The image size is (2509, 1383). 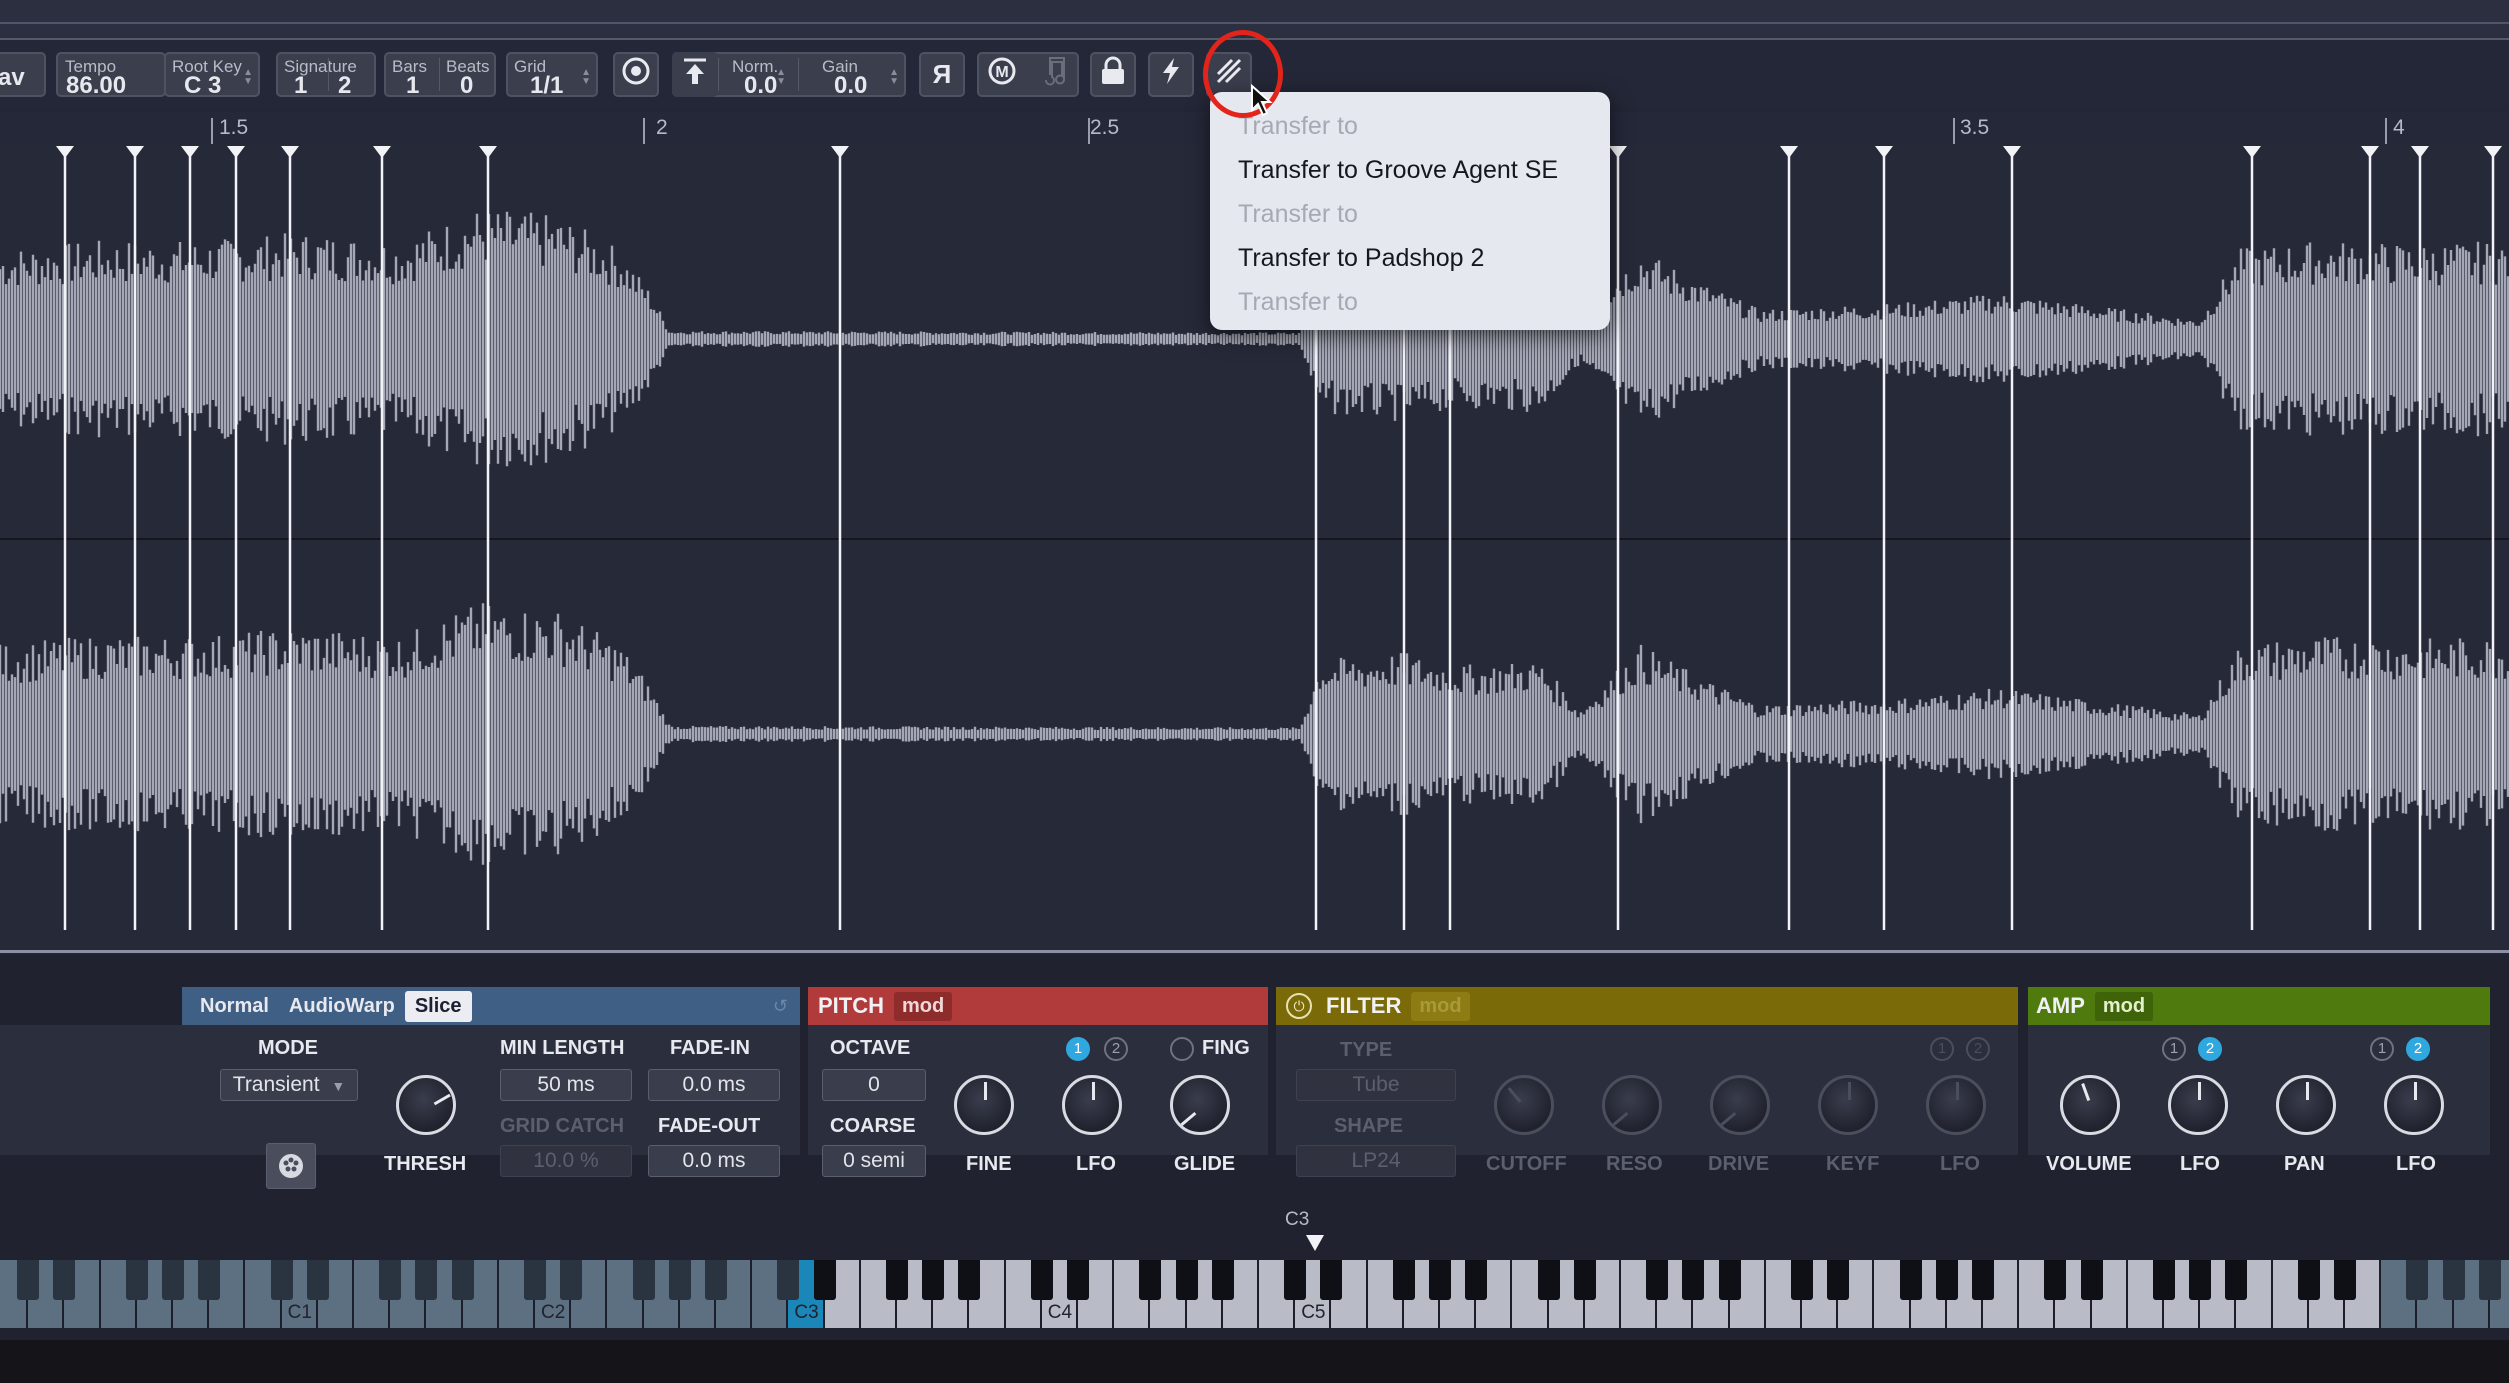 What do you see at coordinates (781, 77) in the screenshot?
I see `norm-spinner-icon: ▲ ▼` at bounding box center [781, 77].